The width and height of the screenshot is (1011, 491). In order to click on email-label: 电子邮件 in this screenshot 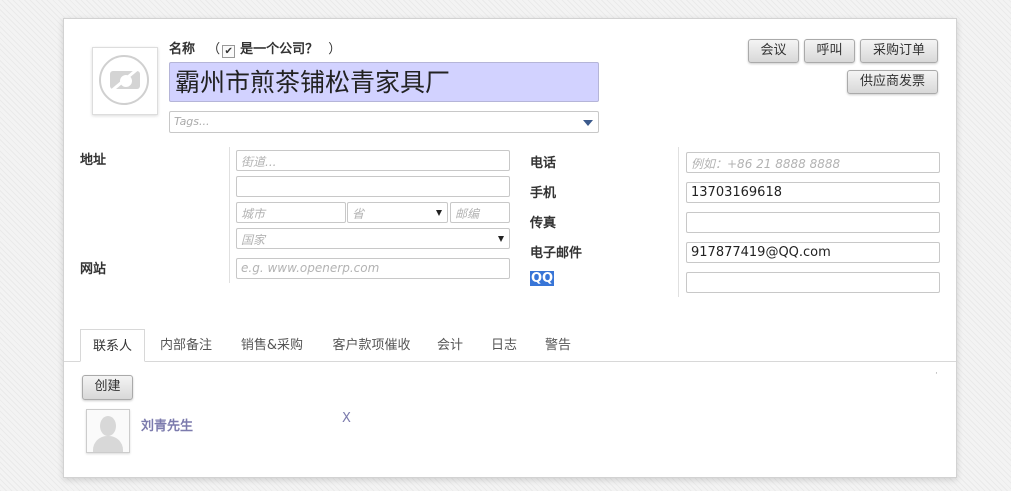, I will do `click(556, 253)`.